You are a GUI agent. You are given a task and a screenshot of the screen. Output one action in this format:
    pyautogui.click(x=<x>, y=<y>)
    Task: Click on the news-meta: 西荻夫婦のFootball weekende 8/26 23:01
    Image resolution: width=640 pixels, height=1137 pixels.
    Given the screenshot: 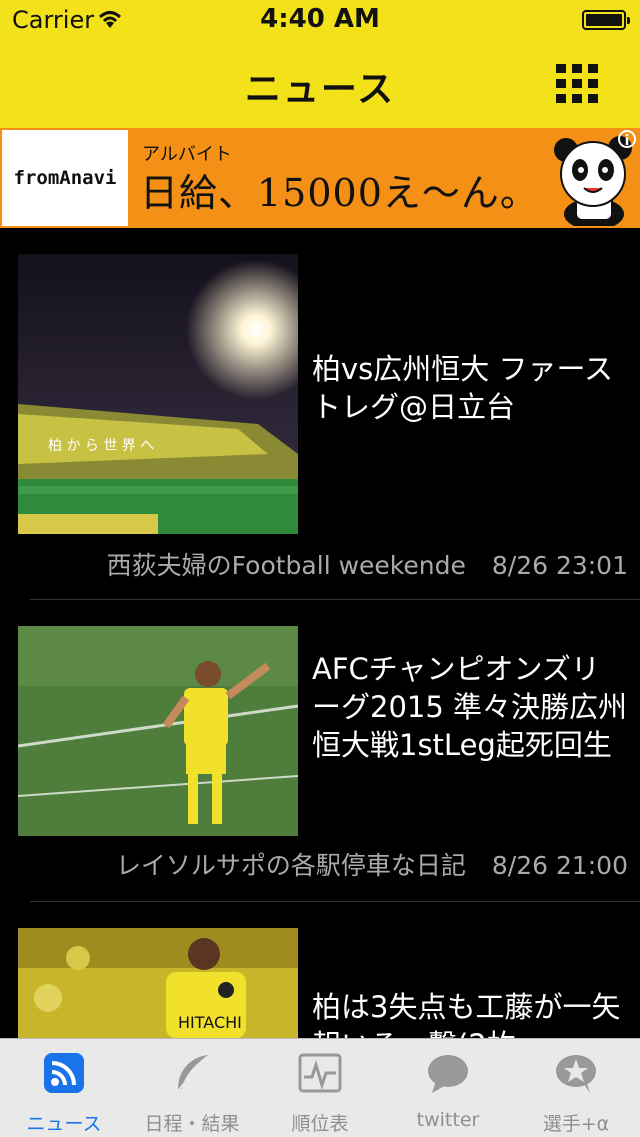 What is the action you would take?
    pyautogui.click(x=367, y=564)
    